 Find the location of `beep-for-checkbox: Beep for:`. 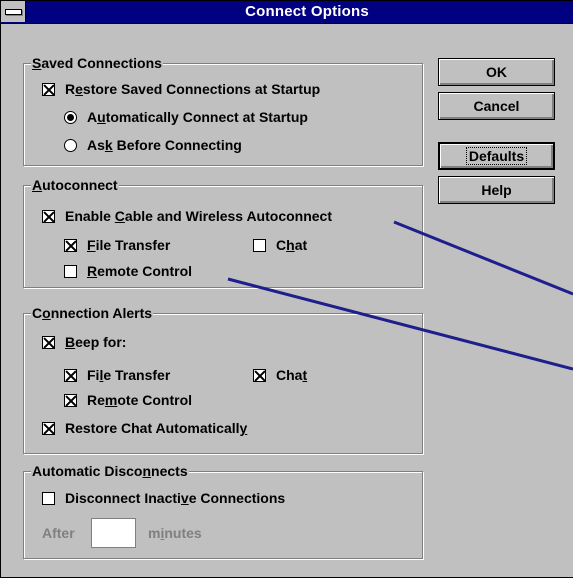

beep-for-checkbox: Beep for: is located at coordinates (84, 342).